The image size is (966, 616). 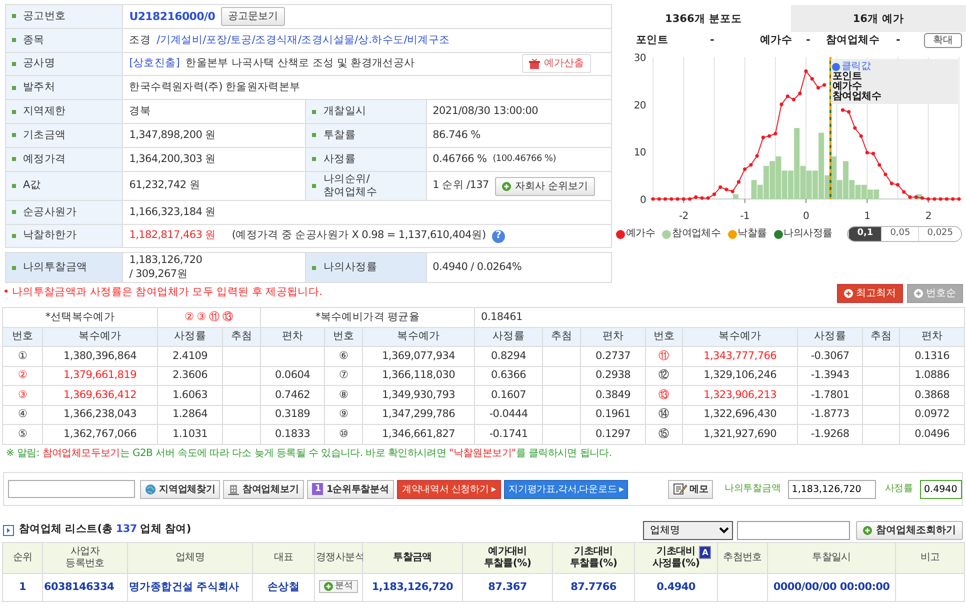 I want to click on sort-button: 최고최저, so click(x=870, y=293).